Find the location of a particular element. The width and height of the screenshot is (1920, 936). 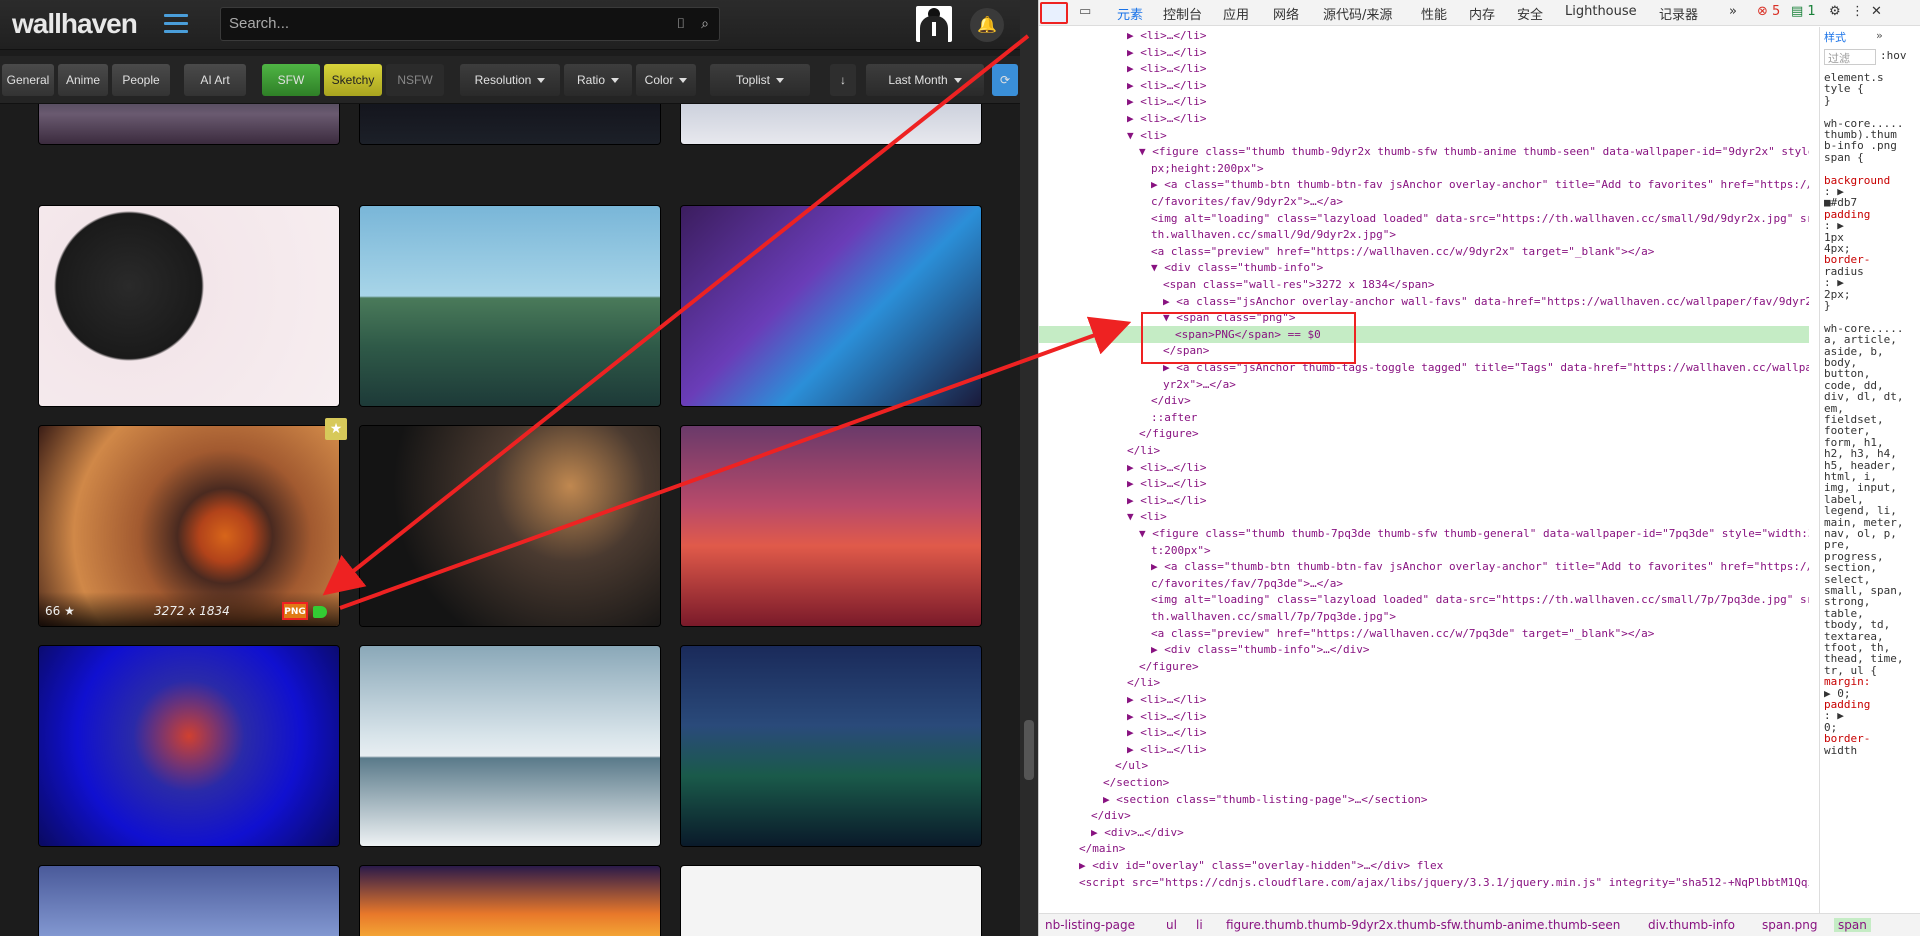

dropdown-toplist: Toplist is located at coordinates (760, 80).